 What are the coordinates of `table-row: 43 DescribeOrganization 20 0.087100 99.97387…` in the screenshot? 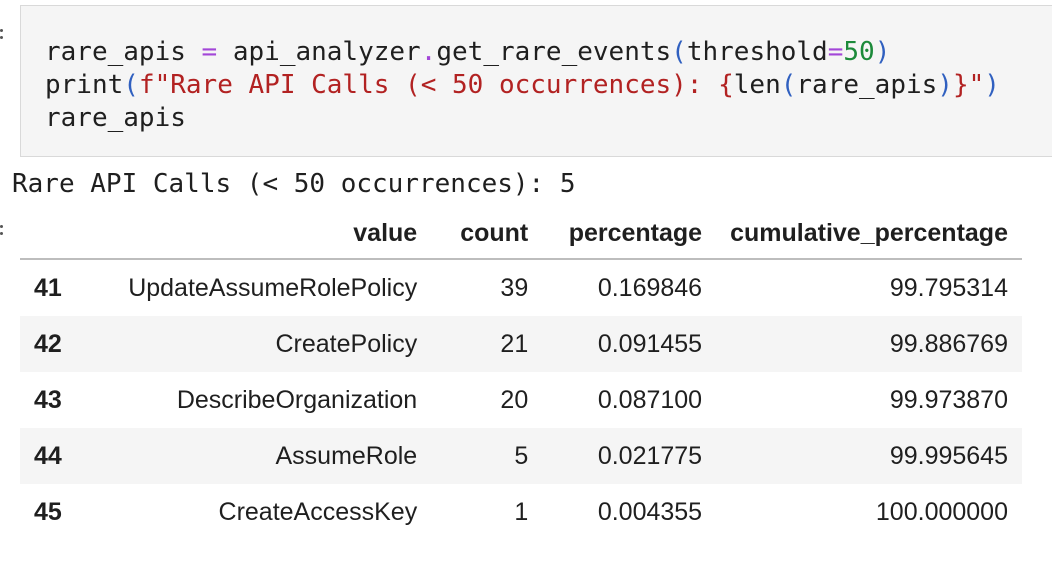 It's located at (521, 400).